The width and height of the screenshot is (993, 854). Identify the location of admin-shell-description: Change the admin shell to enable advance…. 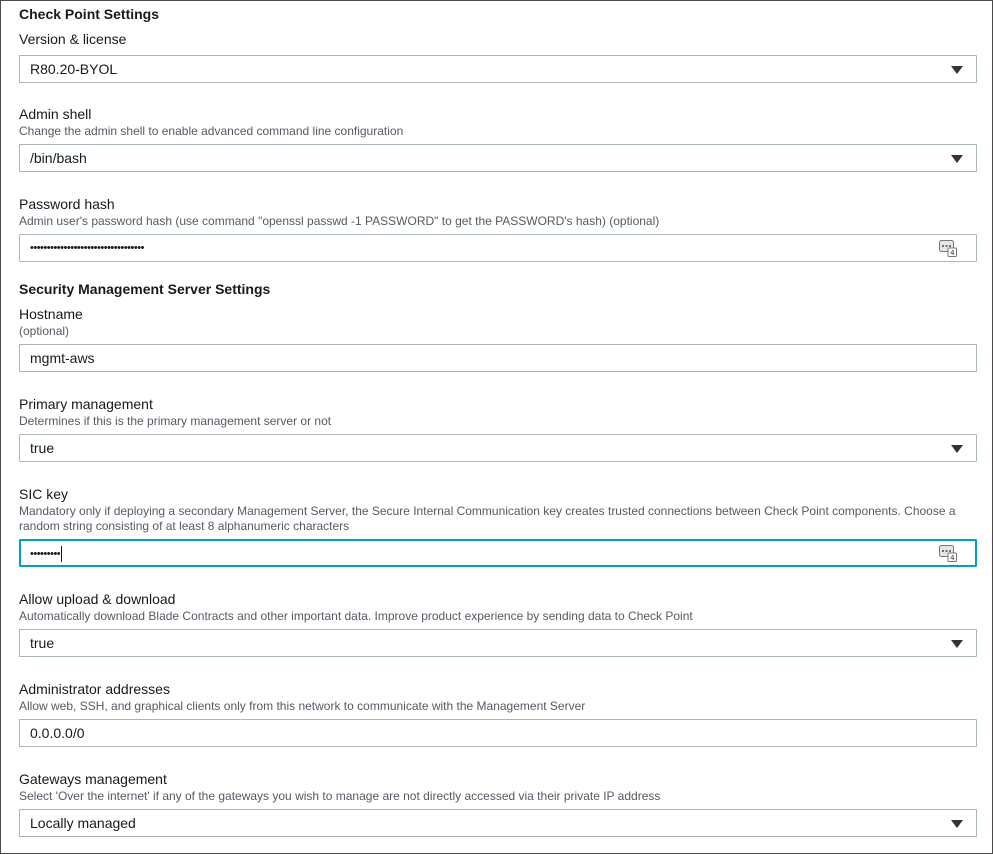
(211, 131).